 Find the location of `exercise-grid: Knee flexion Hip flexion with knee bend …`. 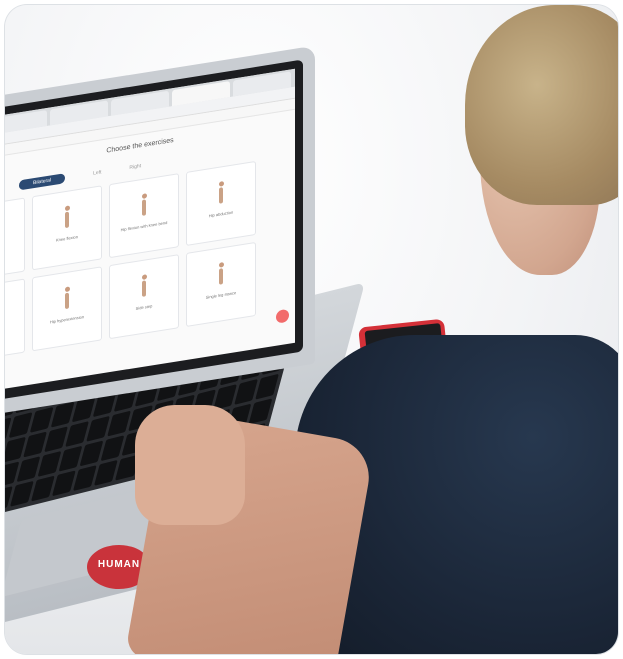

exercise-grid: Knee flexion Hip flexion with knee bend … is located at coordinates (150, 259).